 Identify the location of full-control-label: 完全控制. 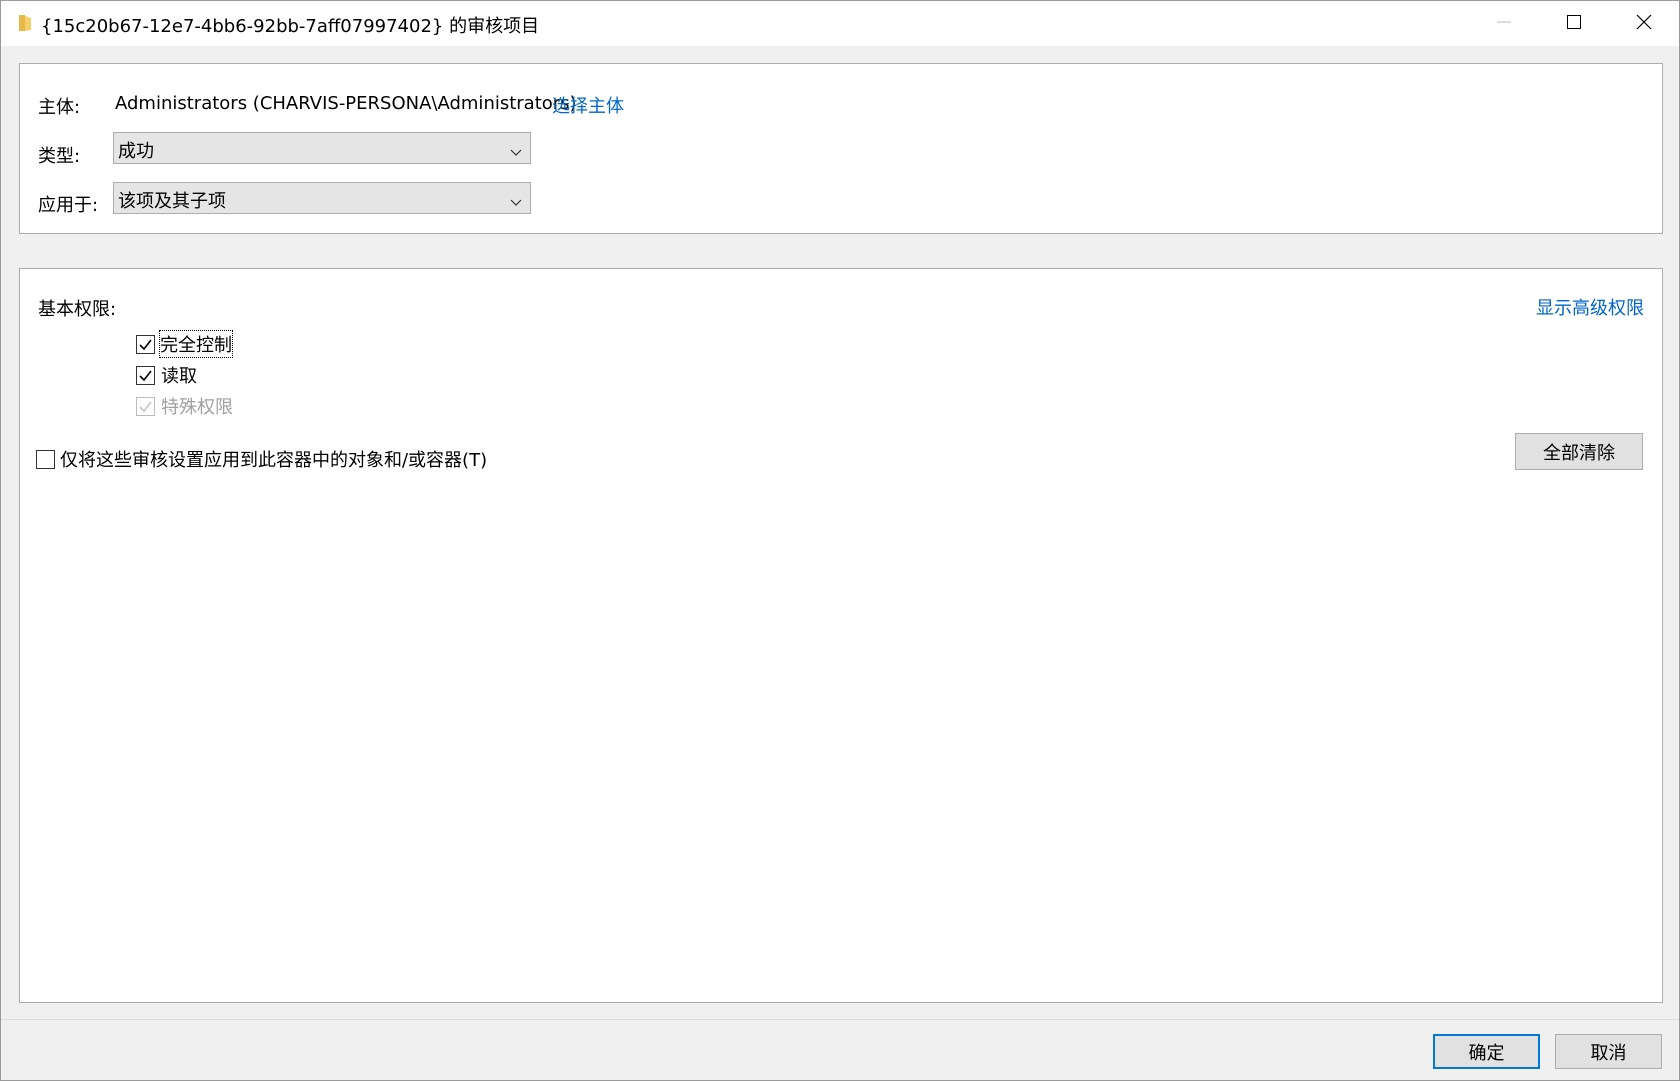
(196, 344).